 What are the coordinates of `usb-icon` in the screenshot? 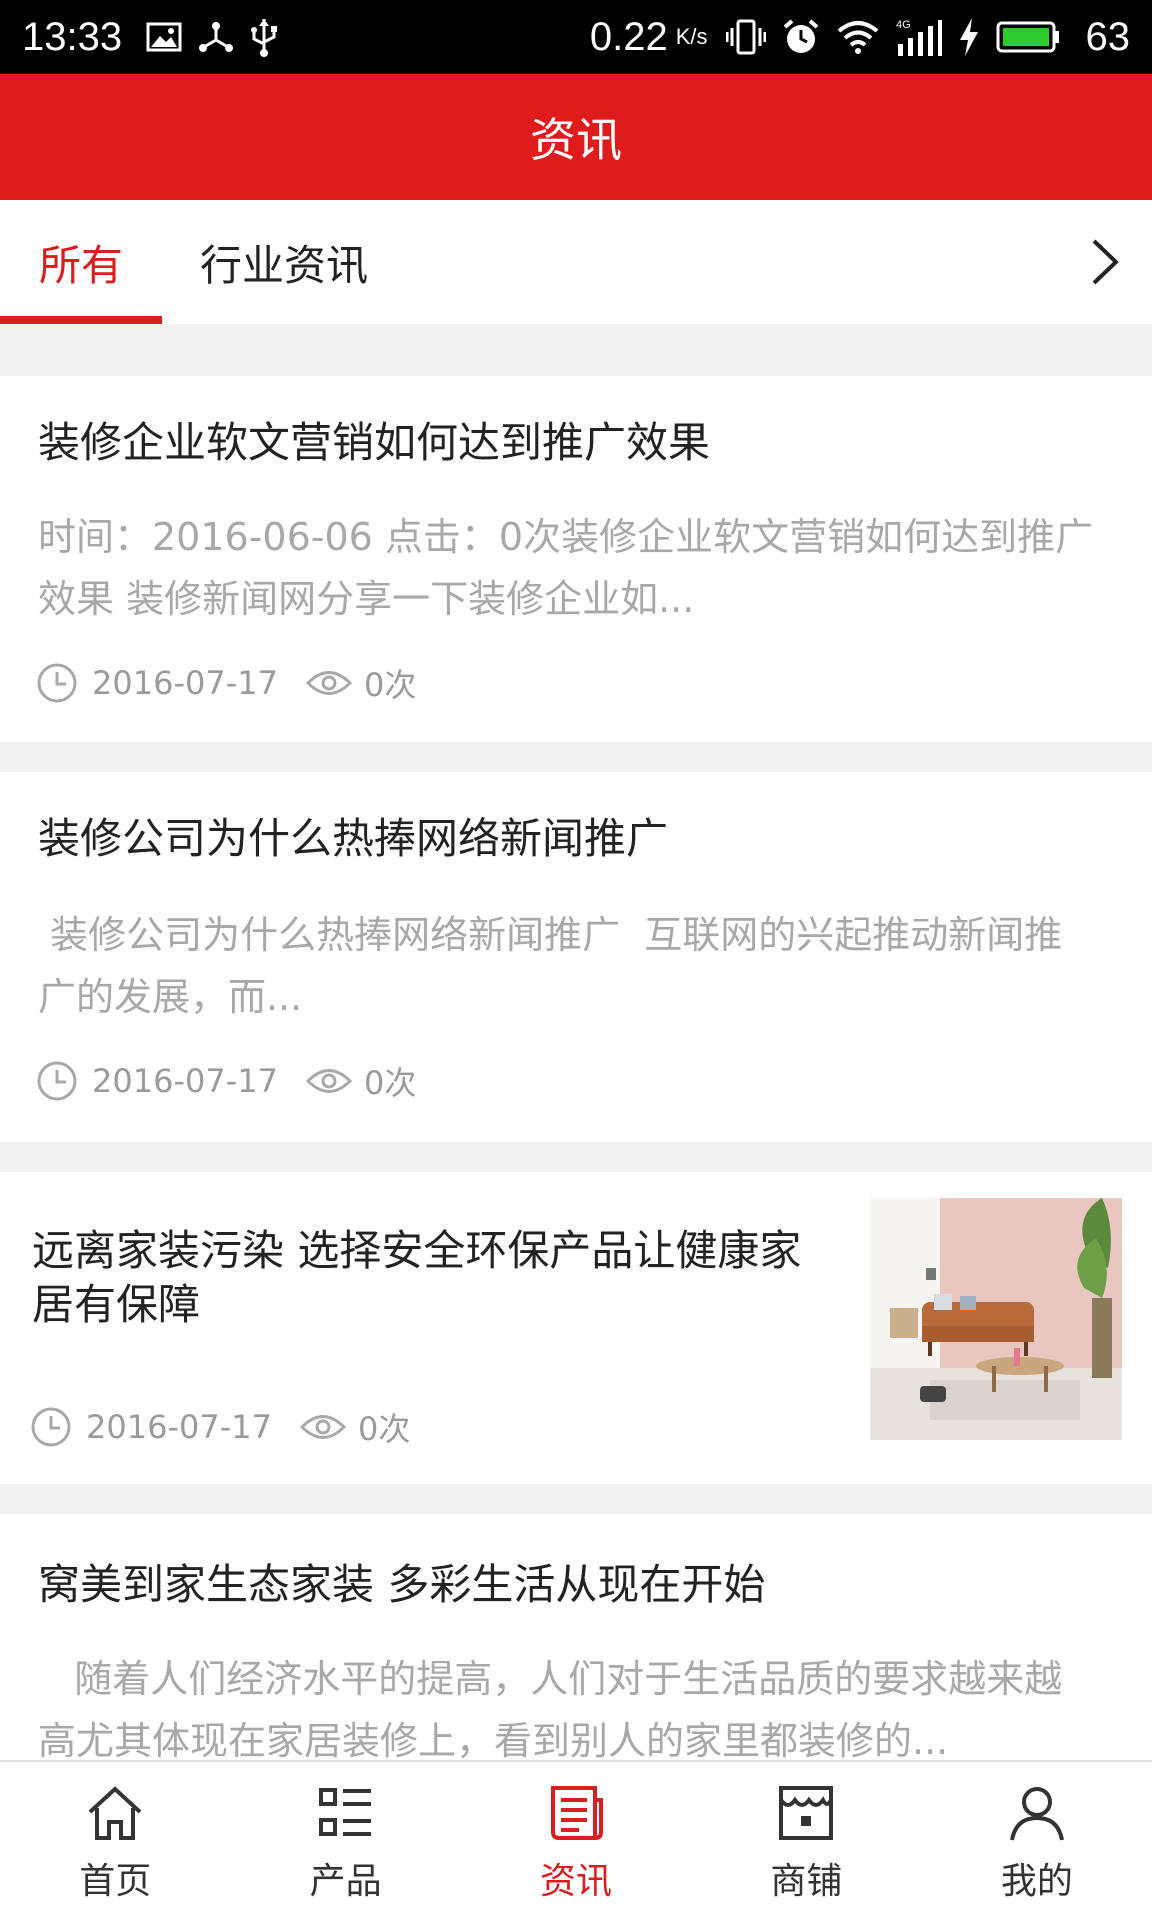 It's located at (264, 37).